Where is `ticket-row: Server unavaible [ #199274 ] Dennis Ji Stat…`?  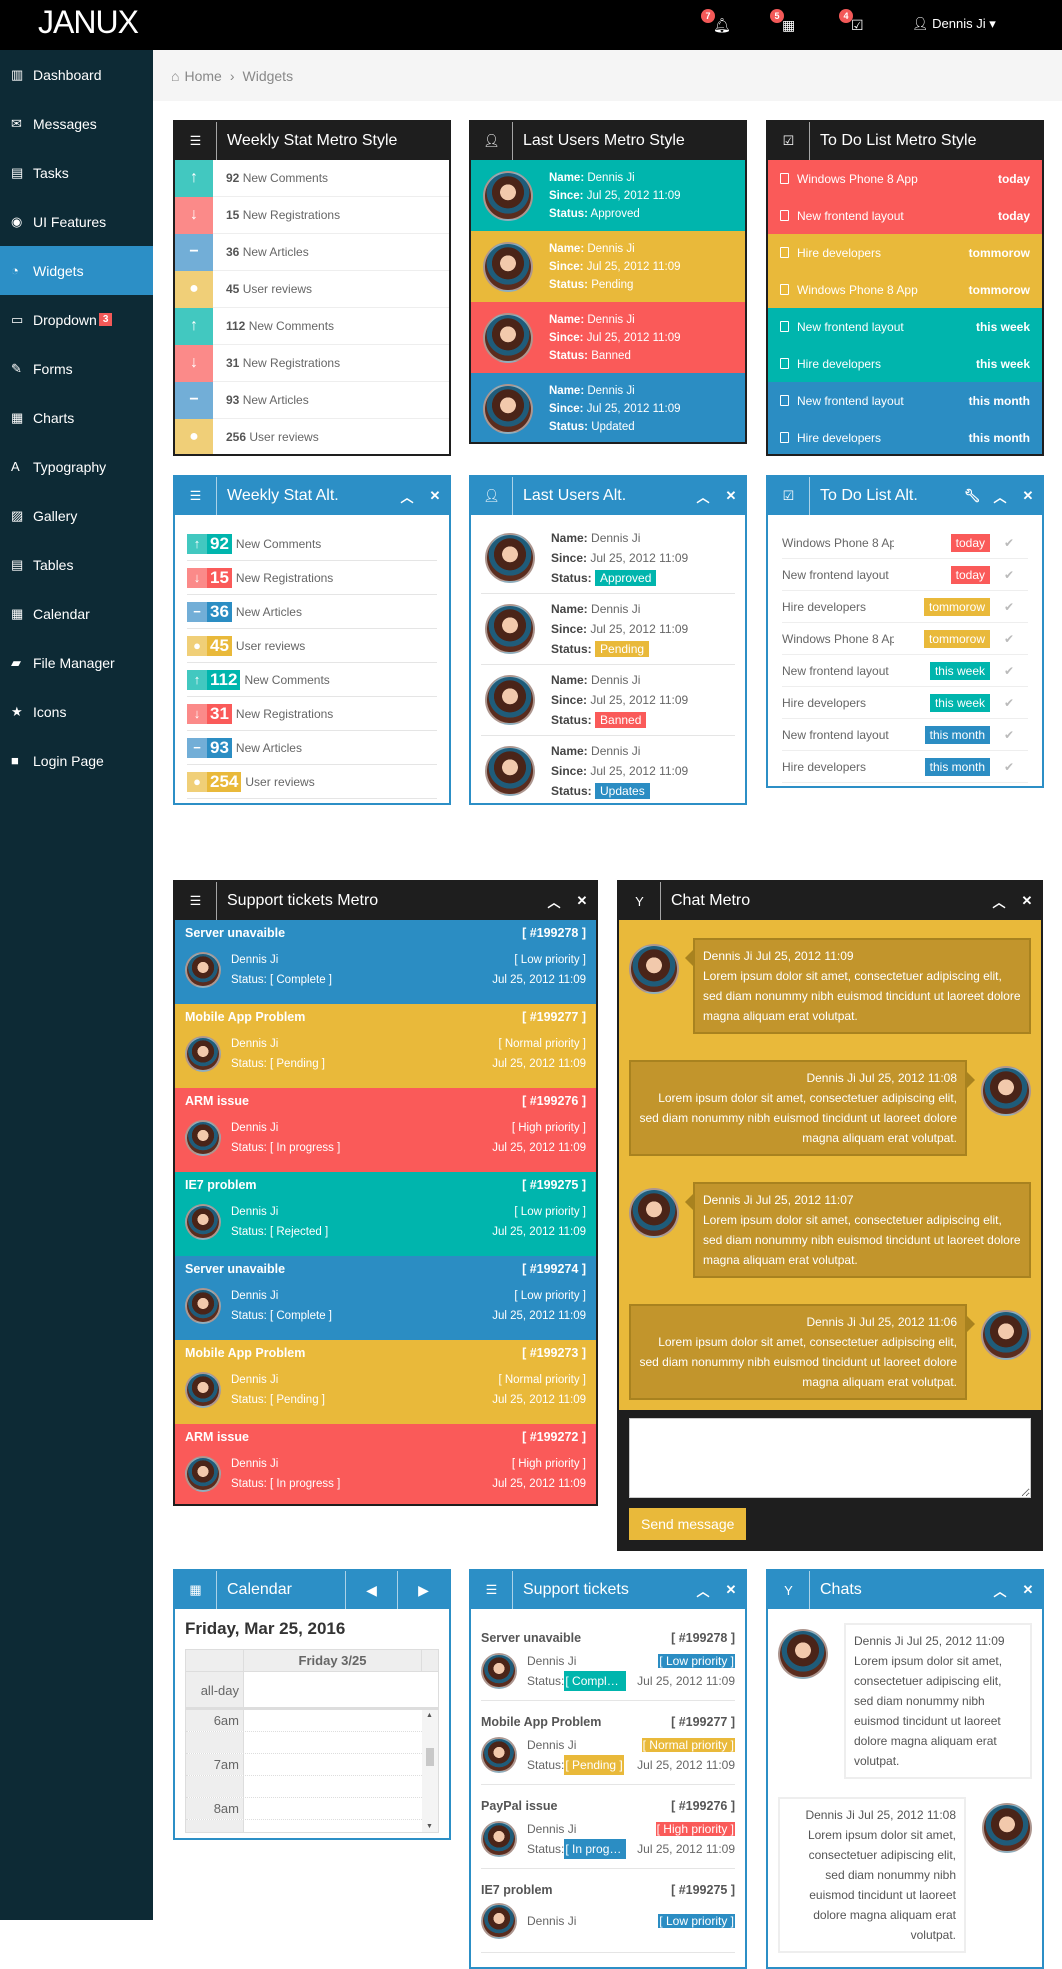 ticket-row: Server unavaible [ #199274 ] Dennis Ji Stat… is located at coordinates (385, 1298).